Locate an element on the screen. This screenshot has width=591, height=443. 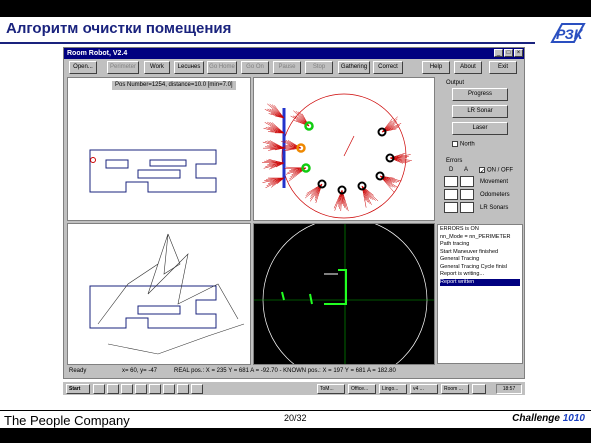
errors-col-d: D is located at coordinates (451, 170).